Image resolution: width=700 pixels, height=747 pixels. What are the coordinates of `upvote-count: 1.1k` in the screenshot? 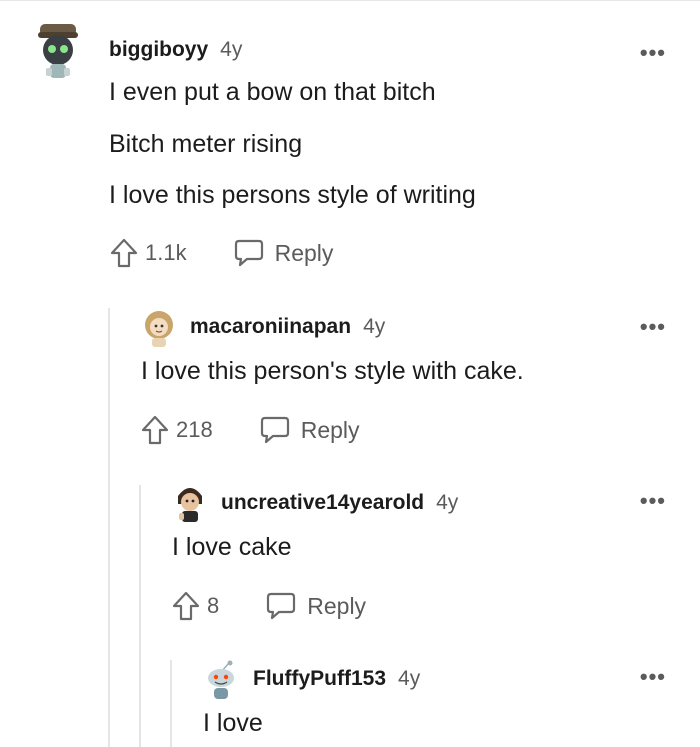 It's located at (166, 252).